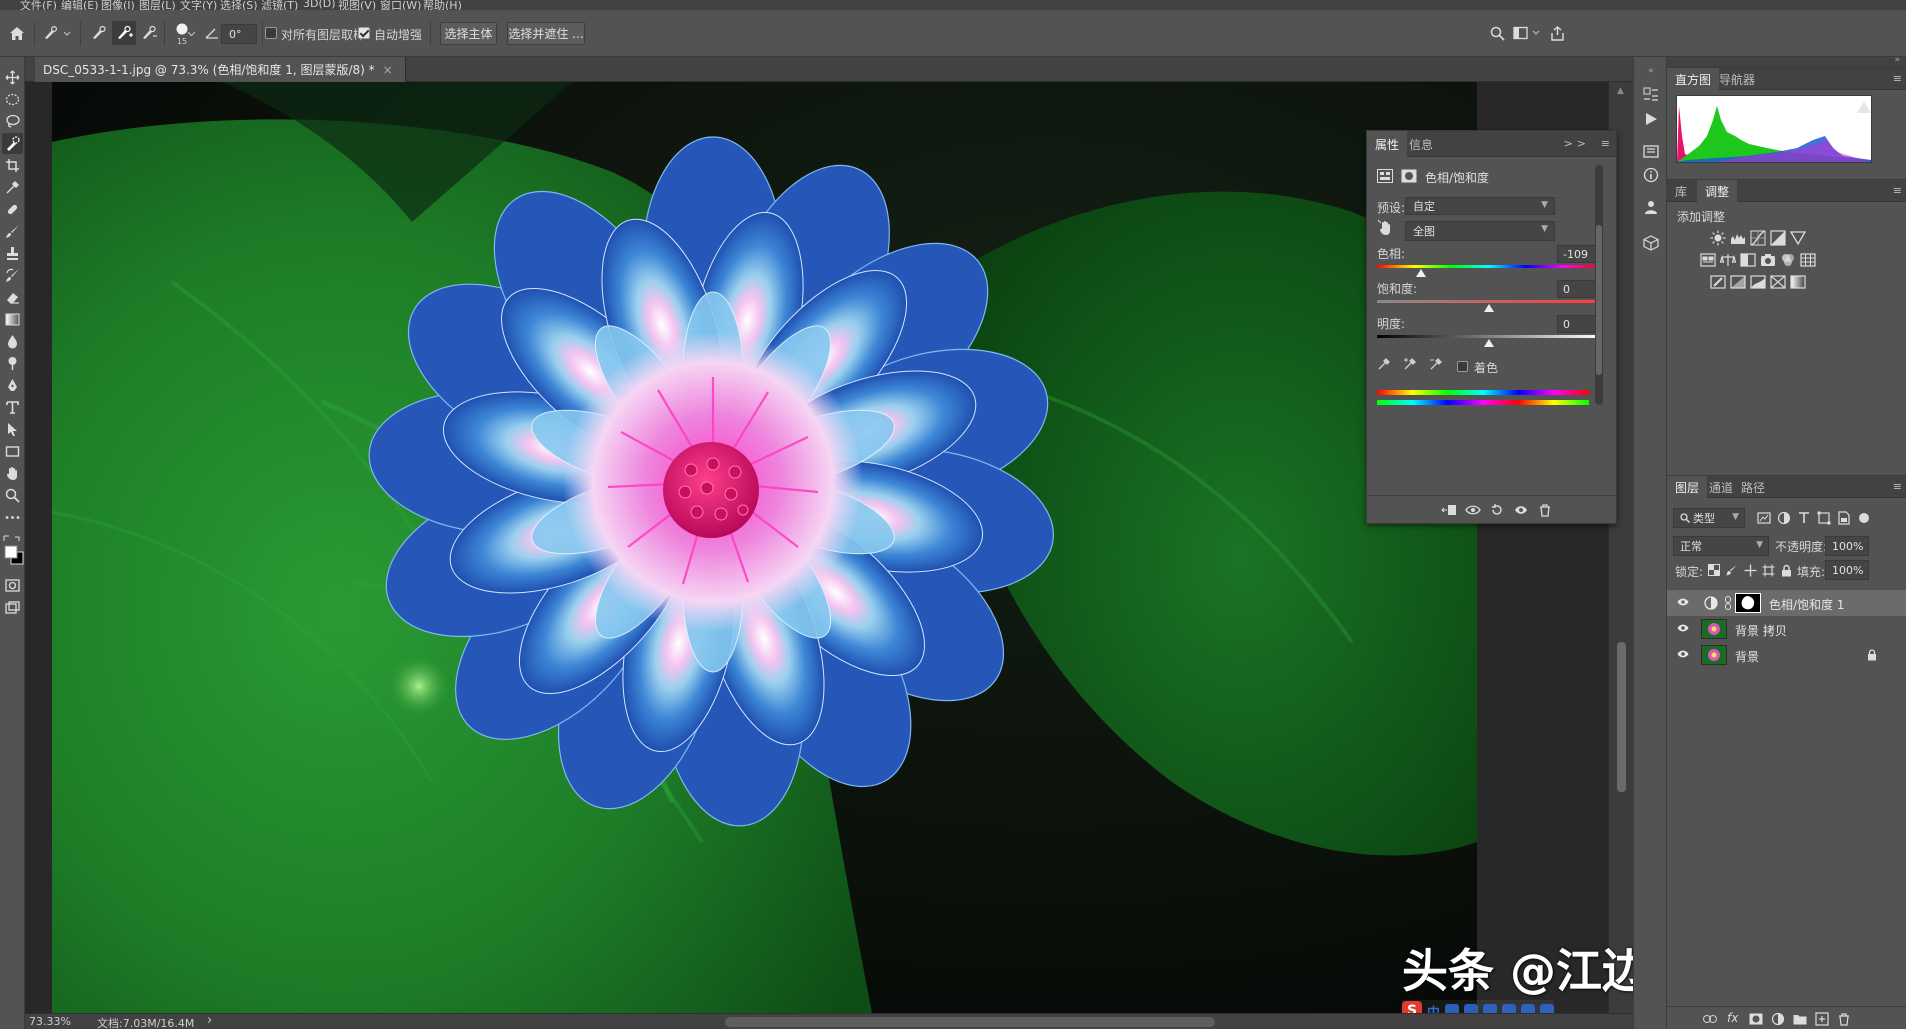 This screenshot has height=1029, width=1906. I want to click on zoom-level: 73.33%, so click(50, 1021).